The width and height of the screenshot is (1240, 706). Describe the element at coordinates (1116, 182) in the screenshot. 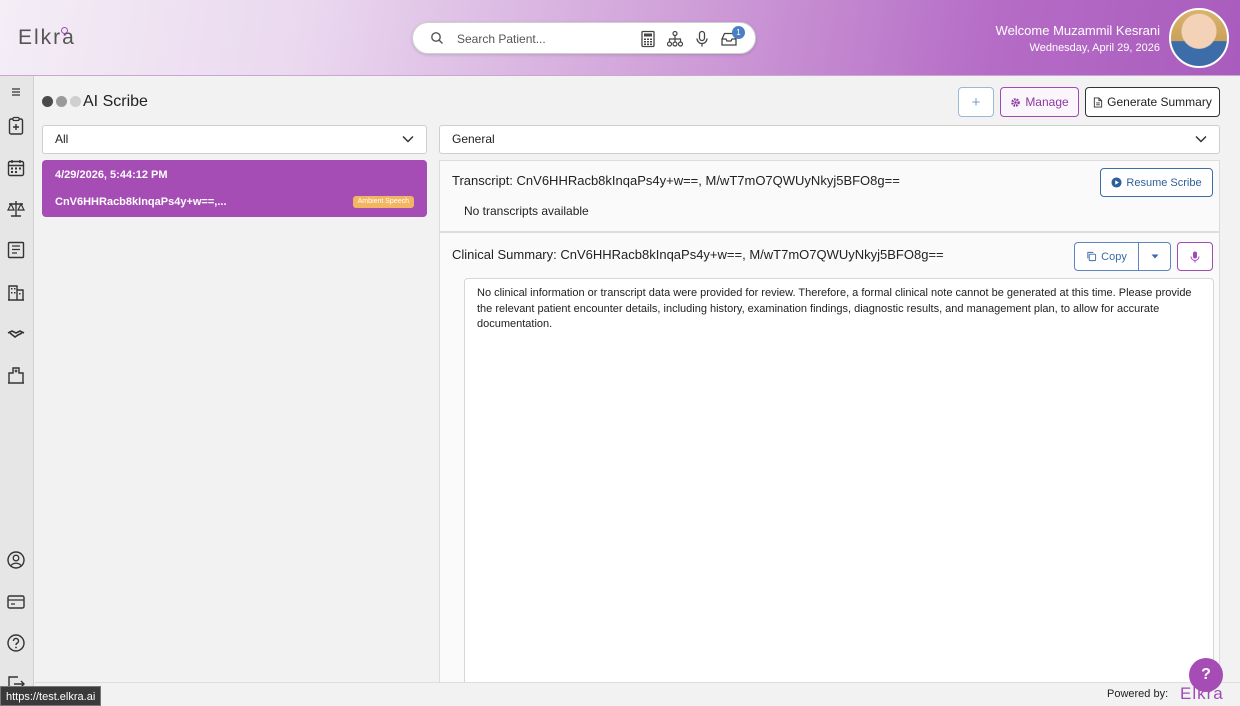

I see `play-circle-icon` at that location.